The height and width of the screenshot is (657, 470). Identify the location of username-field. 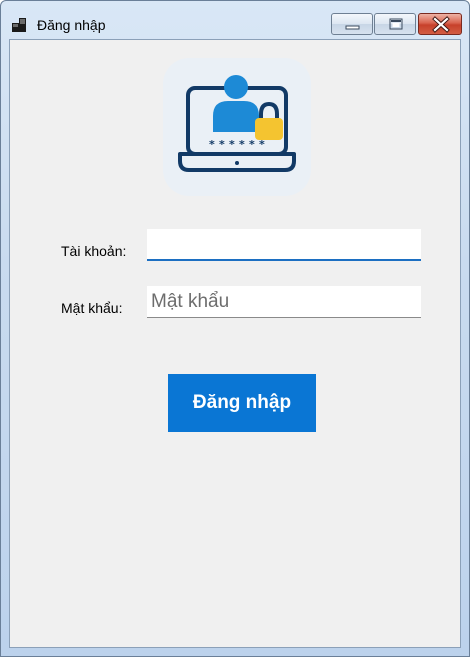
(284, 245).